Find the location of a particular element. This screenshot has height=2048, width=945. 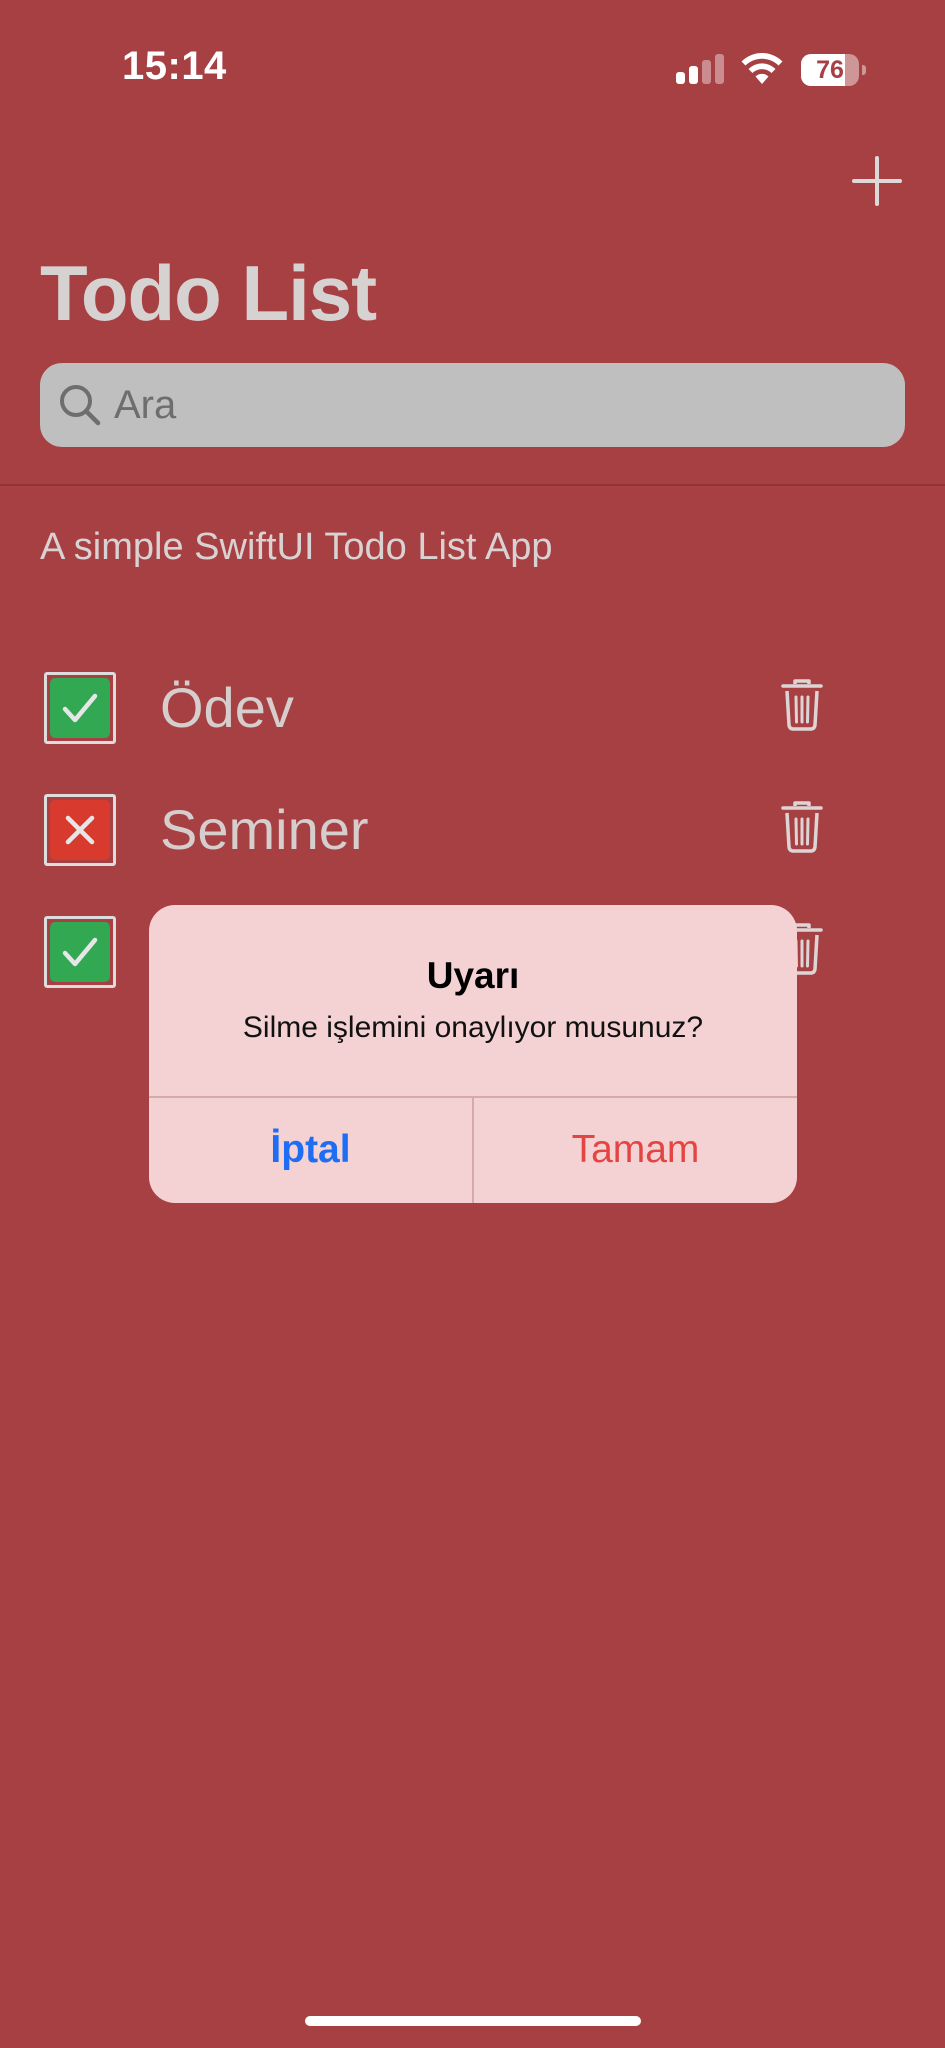

cross-icon is located at coordinates (80, 830).